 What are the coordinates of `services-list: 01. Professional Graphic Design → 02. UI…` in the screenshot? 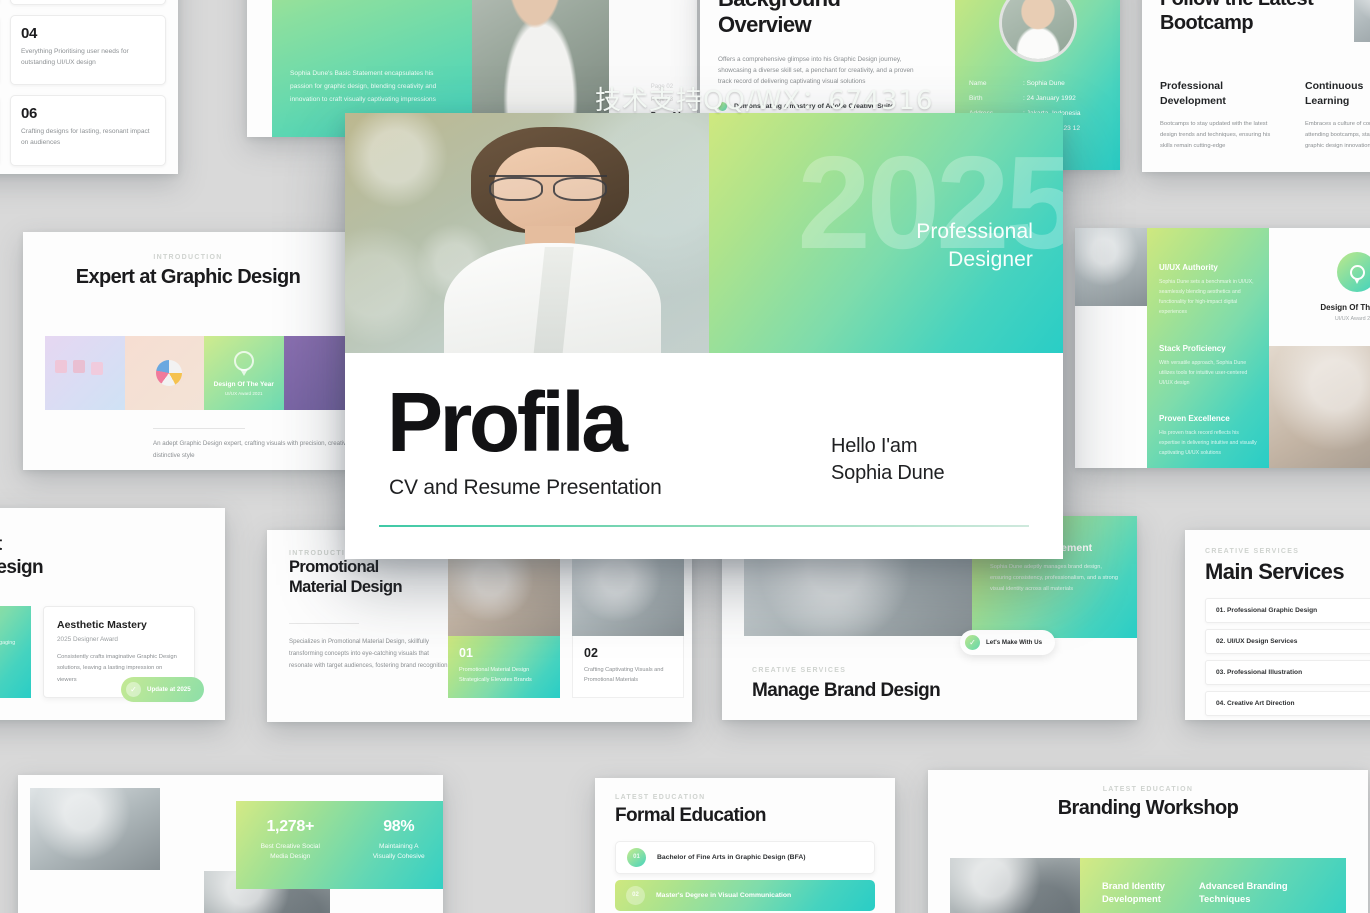 It's located at (1287, 657).